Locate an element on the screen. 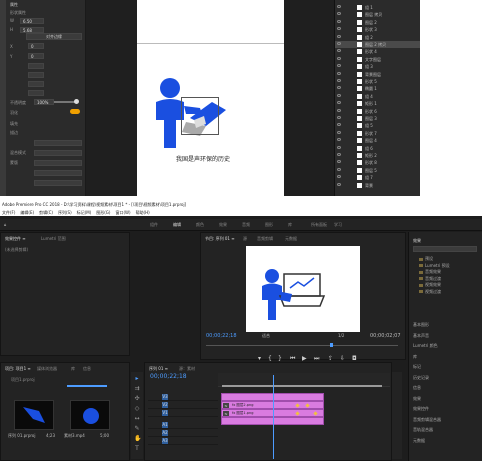 This screenshot has width=482, height=461. workspace-tab: 所有面板 is located at coordinates (319, 225).